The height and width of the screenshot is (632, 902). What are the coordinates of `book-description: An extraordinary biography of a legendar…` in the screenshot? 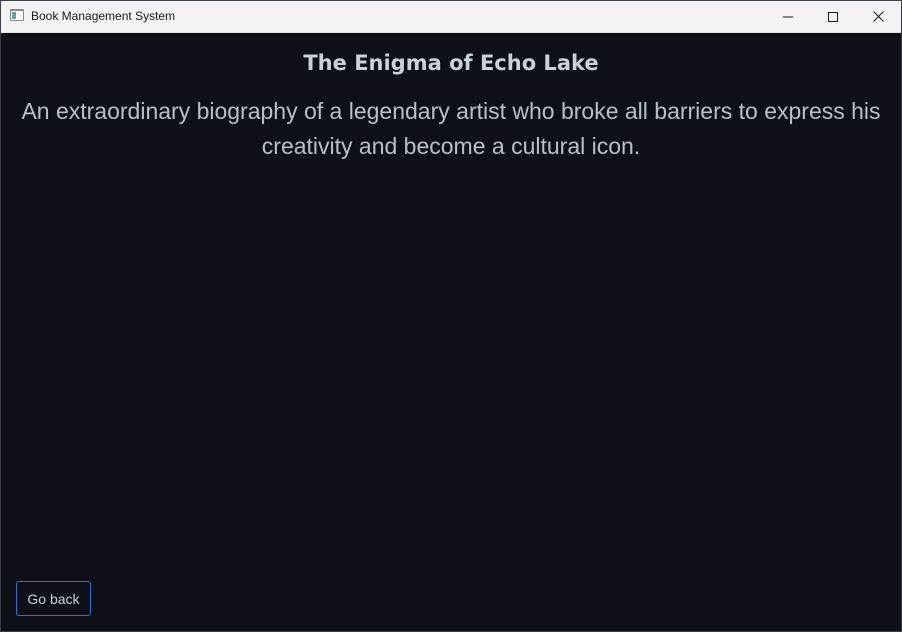 It's located at (451, 128).